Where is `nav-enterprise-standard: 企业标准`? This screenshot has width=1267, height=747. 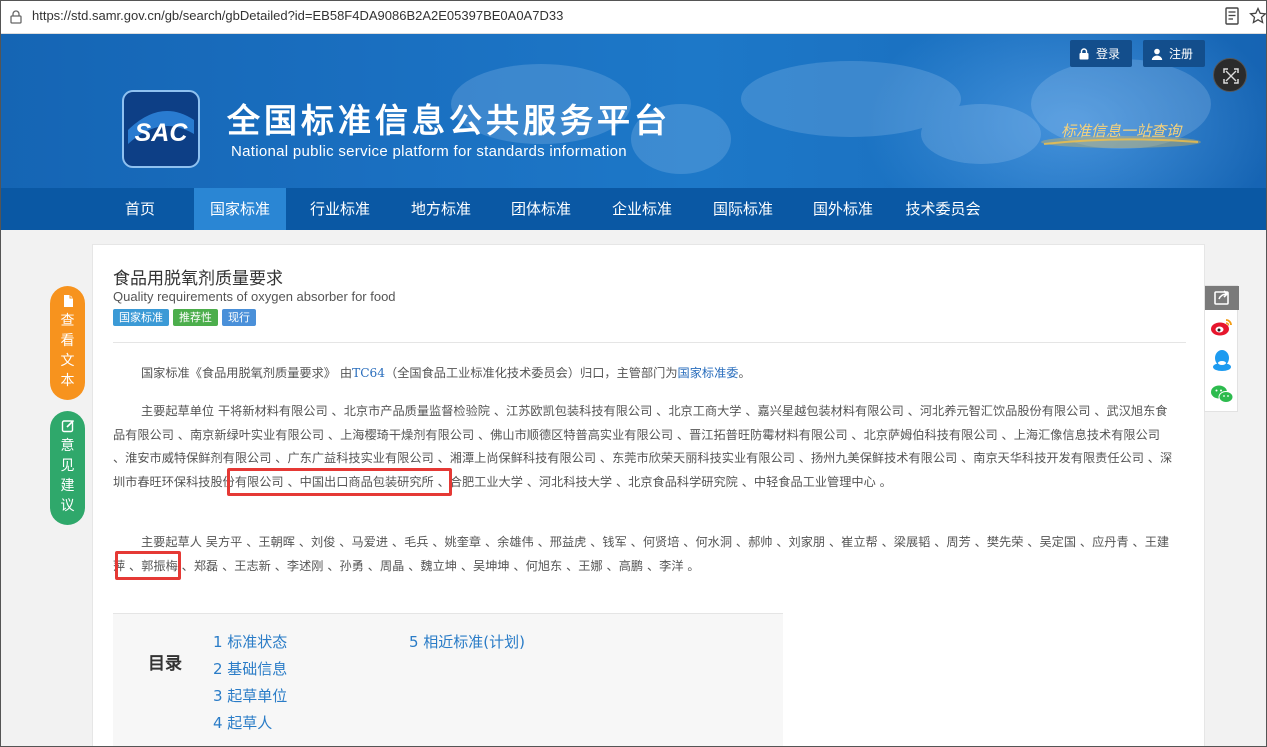
nav-enterprise-standard: 企业标准 is located at coordinates (642, 209).